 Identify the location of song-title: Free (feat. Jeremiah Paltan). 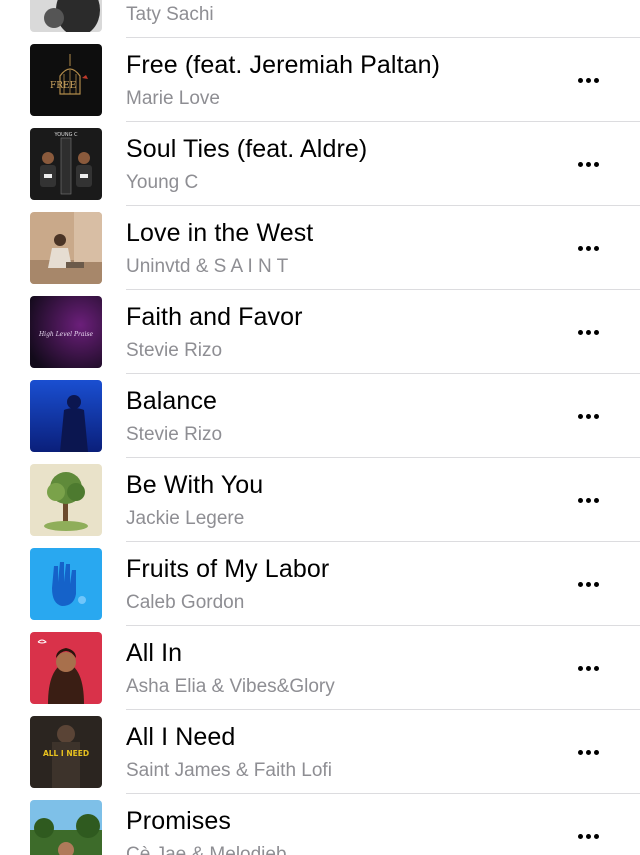
(283, 65).